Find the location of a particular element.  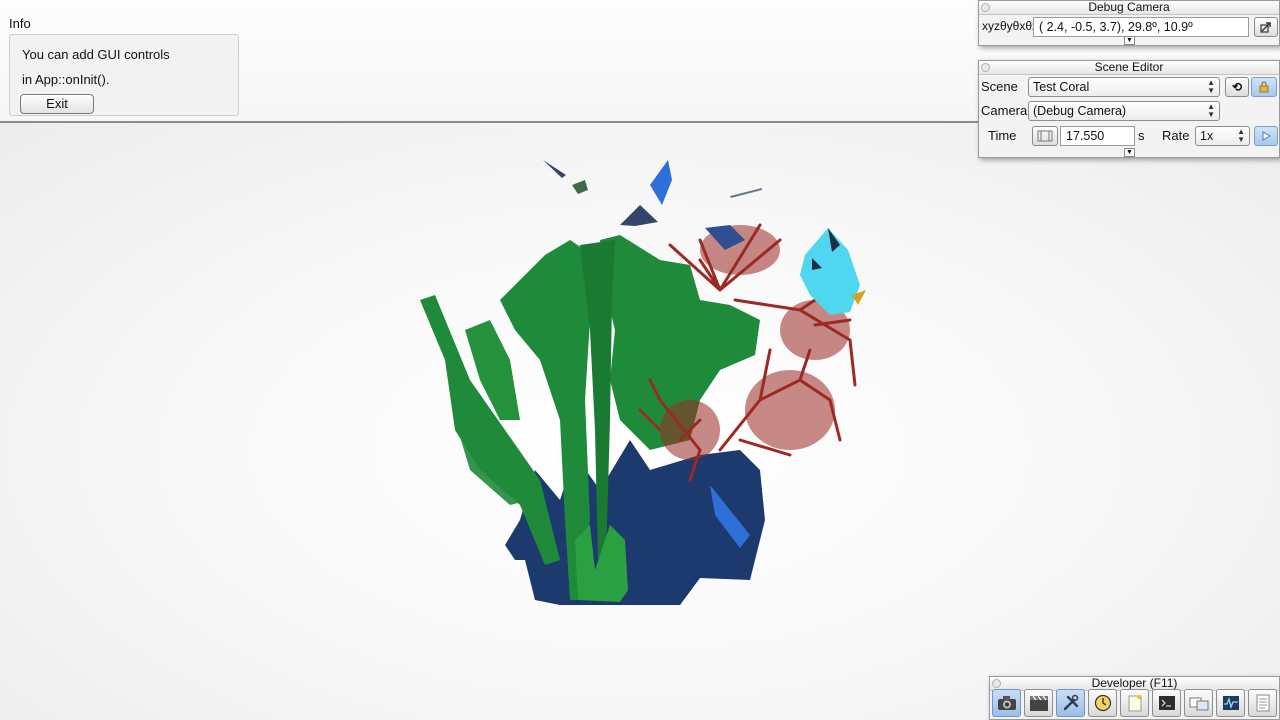

debug-camera-title: Debug Camera is located at coordinates (1129, 8).